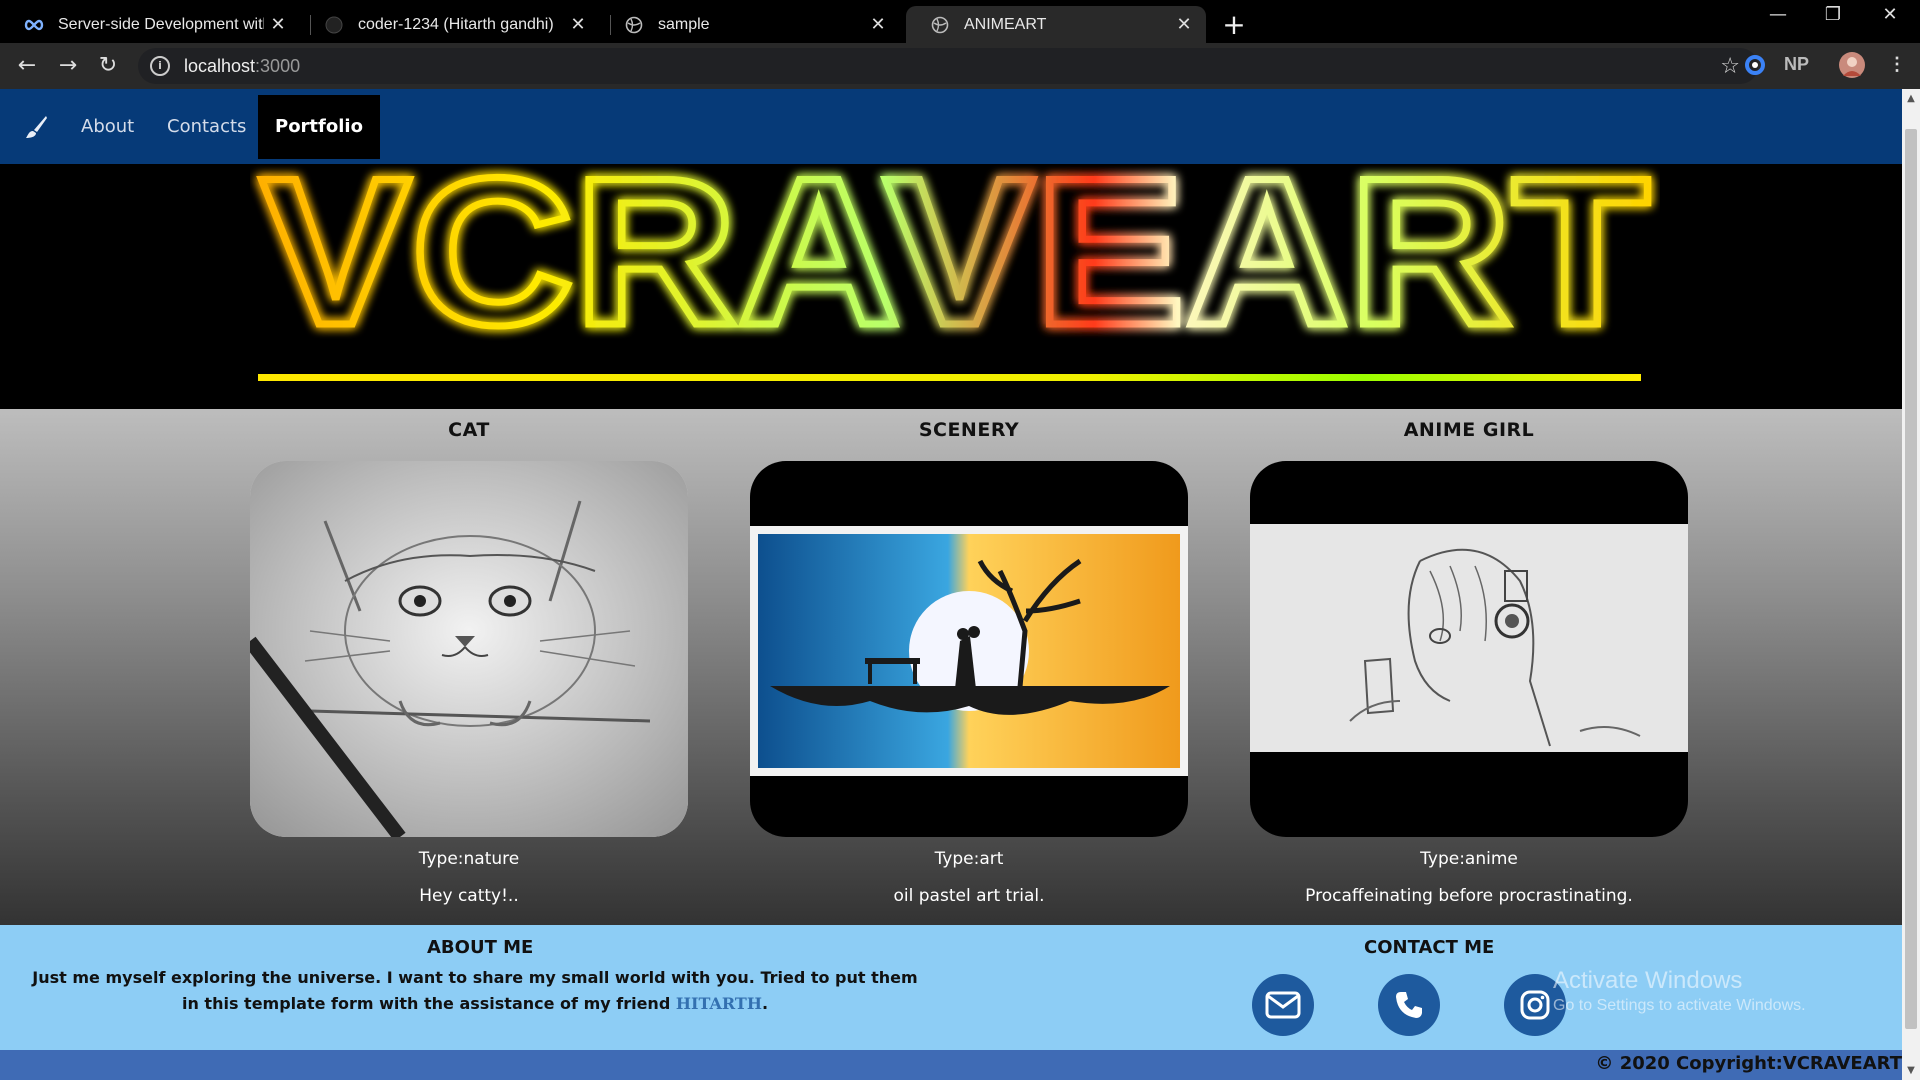  I want to click on card-title: SCENERY, so click(969, 430).